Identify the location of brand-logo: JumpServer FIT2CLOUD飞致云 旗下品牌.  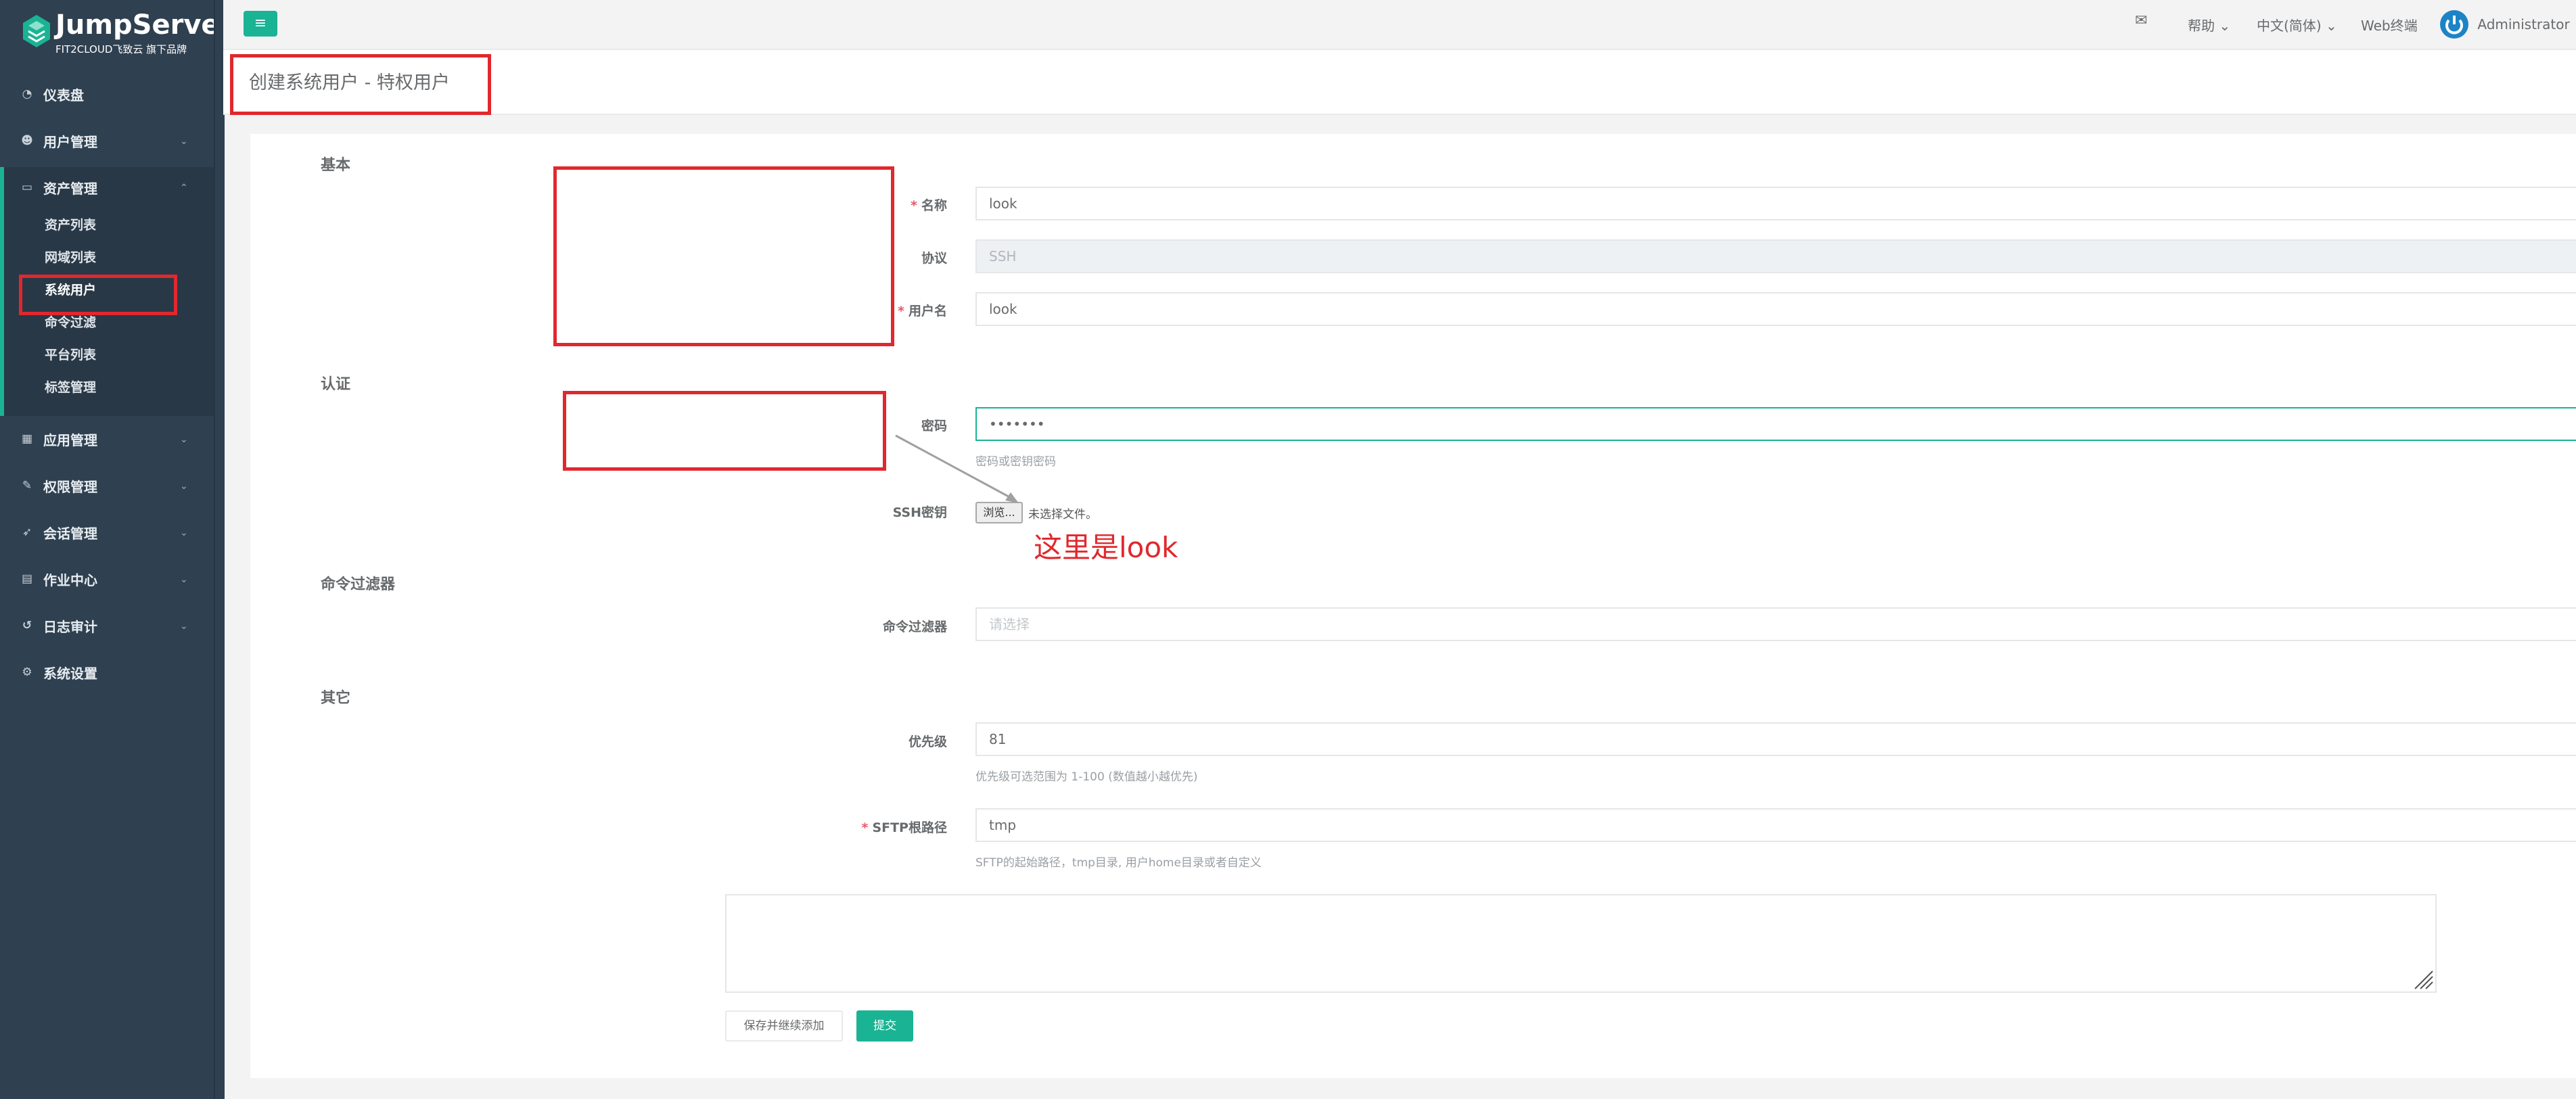
(125, 33).